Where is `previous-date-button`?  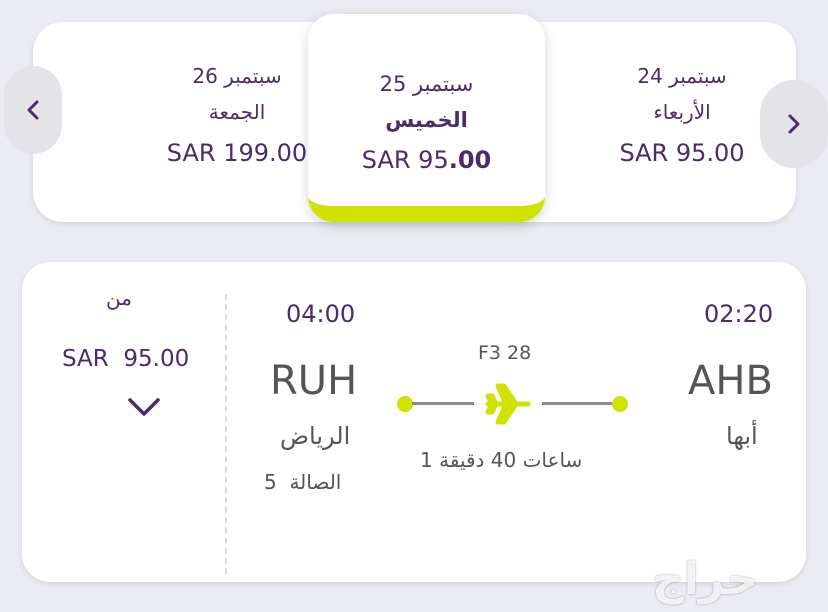
previous-date-button is located at coordinates (33, 110).